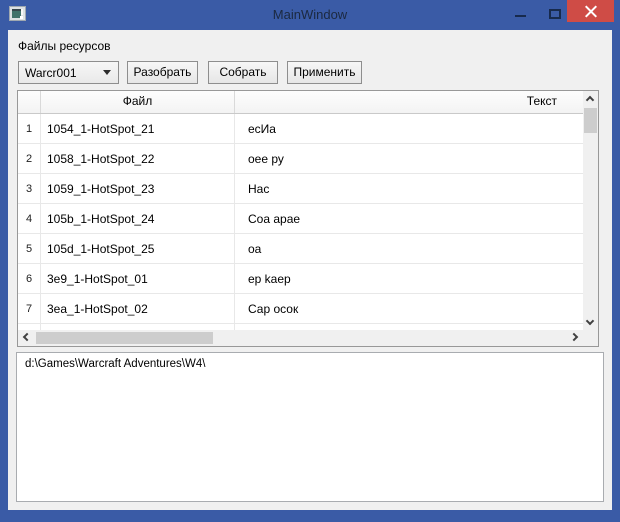  What do you see at coordinates (590, 210) in the screenshot?
I see `vertical-scrollbar` at bounding box center [590, 210].